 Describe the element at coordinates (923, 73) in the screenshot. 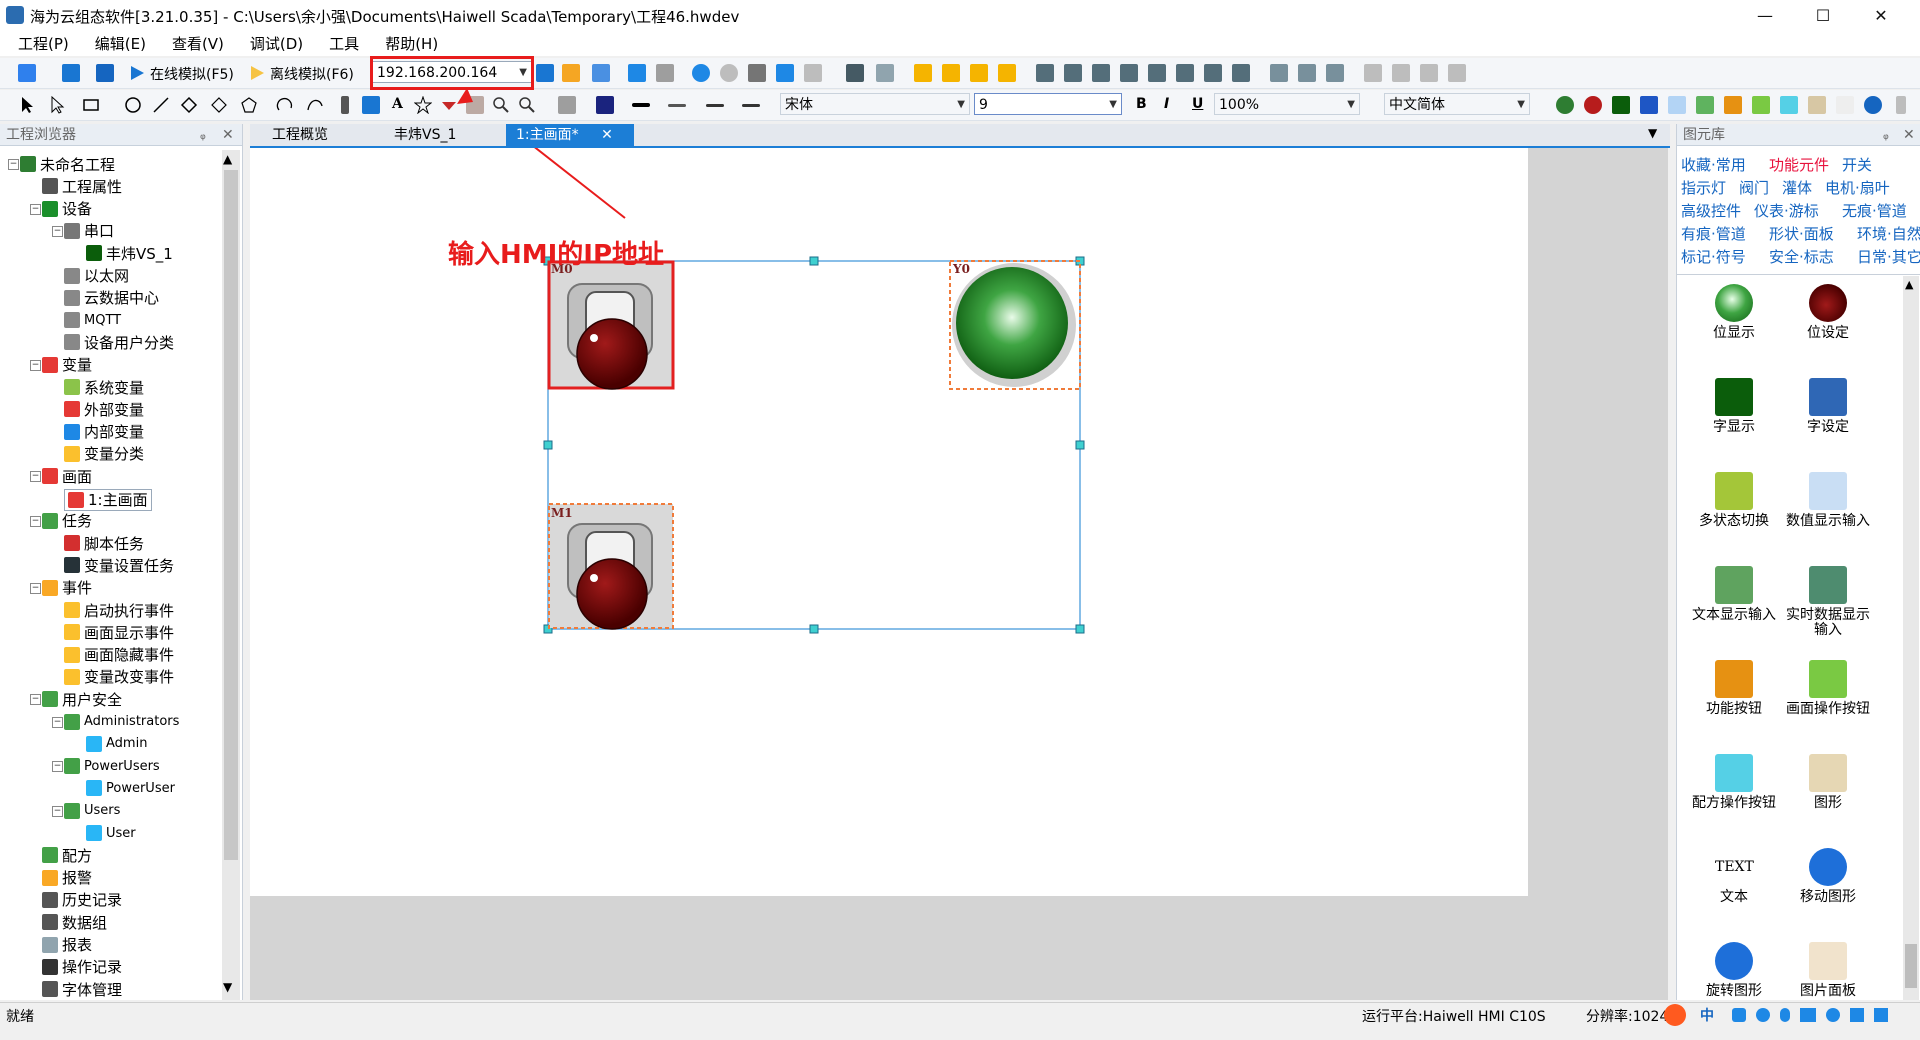

I see `bring-front-icon` at that location.